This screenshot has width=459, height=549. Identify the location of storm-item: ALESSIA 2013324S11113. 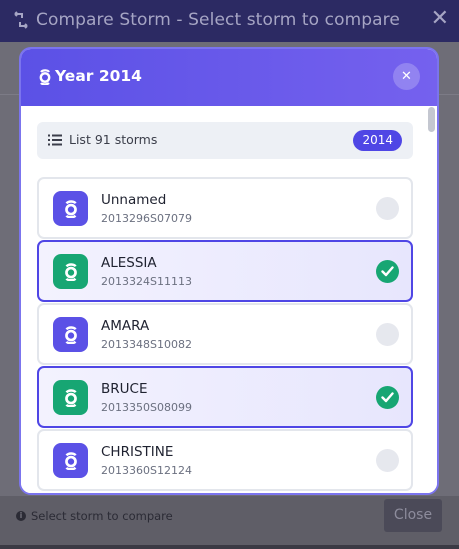
(225, 271).